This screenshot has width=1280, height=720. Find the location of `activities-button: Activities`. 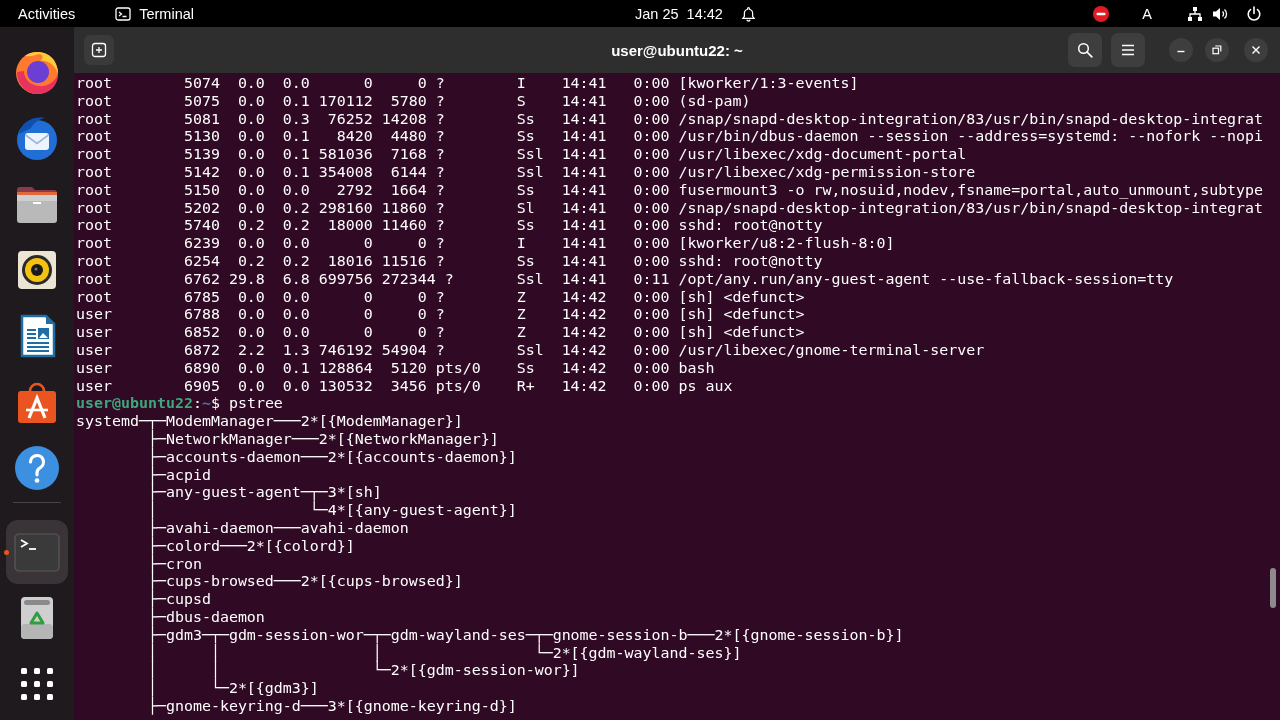

activities-button: Activities is located at coordinates (47, 13).